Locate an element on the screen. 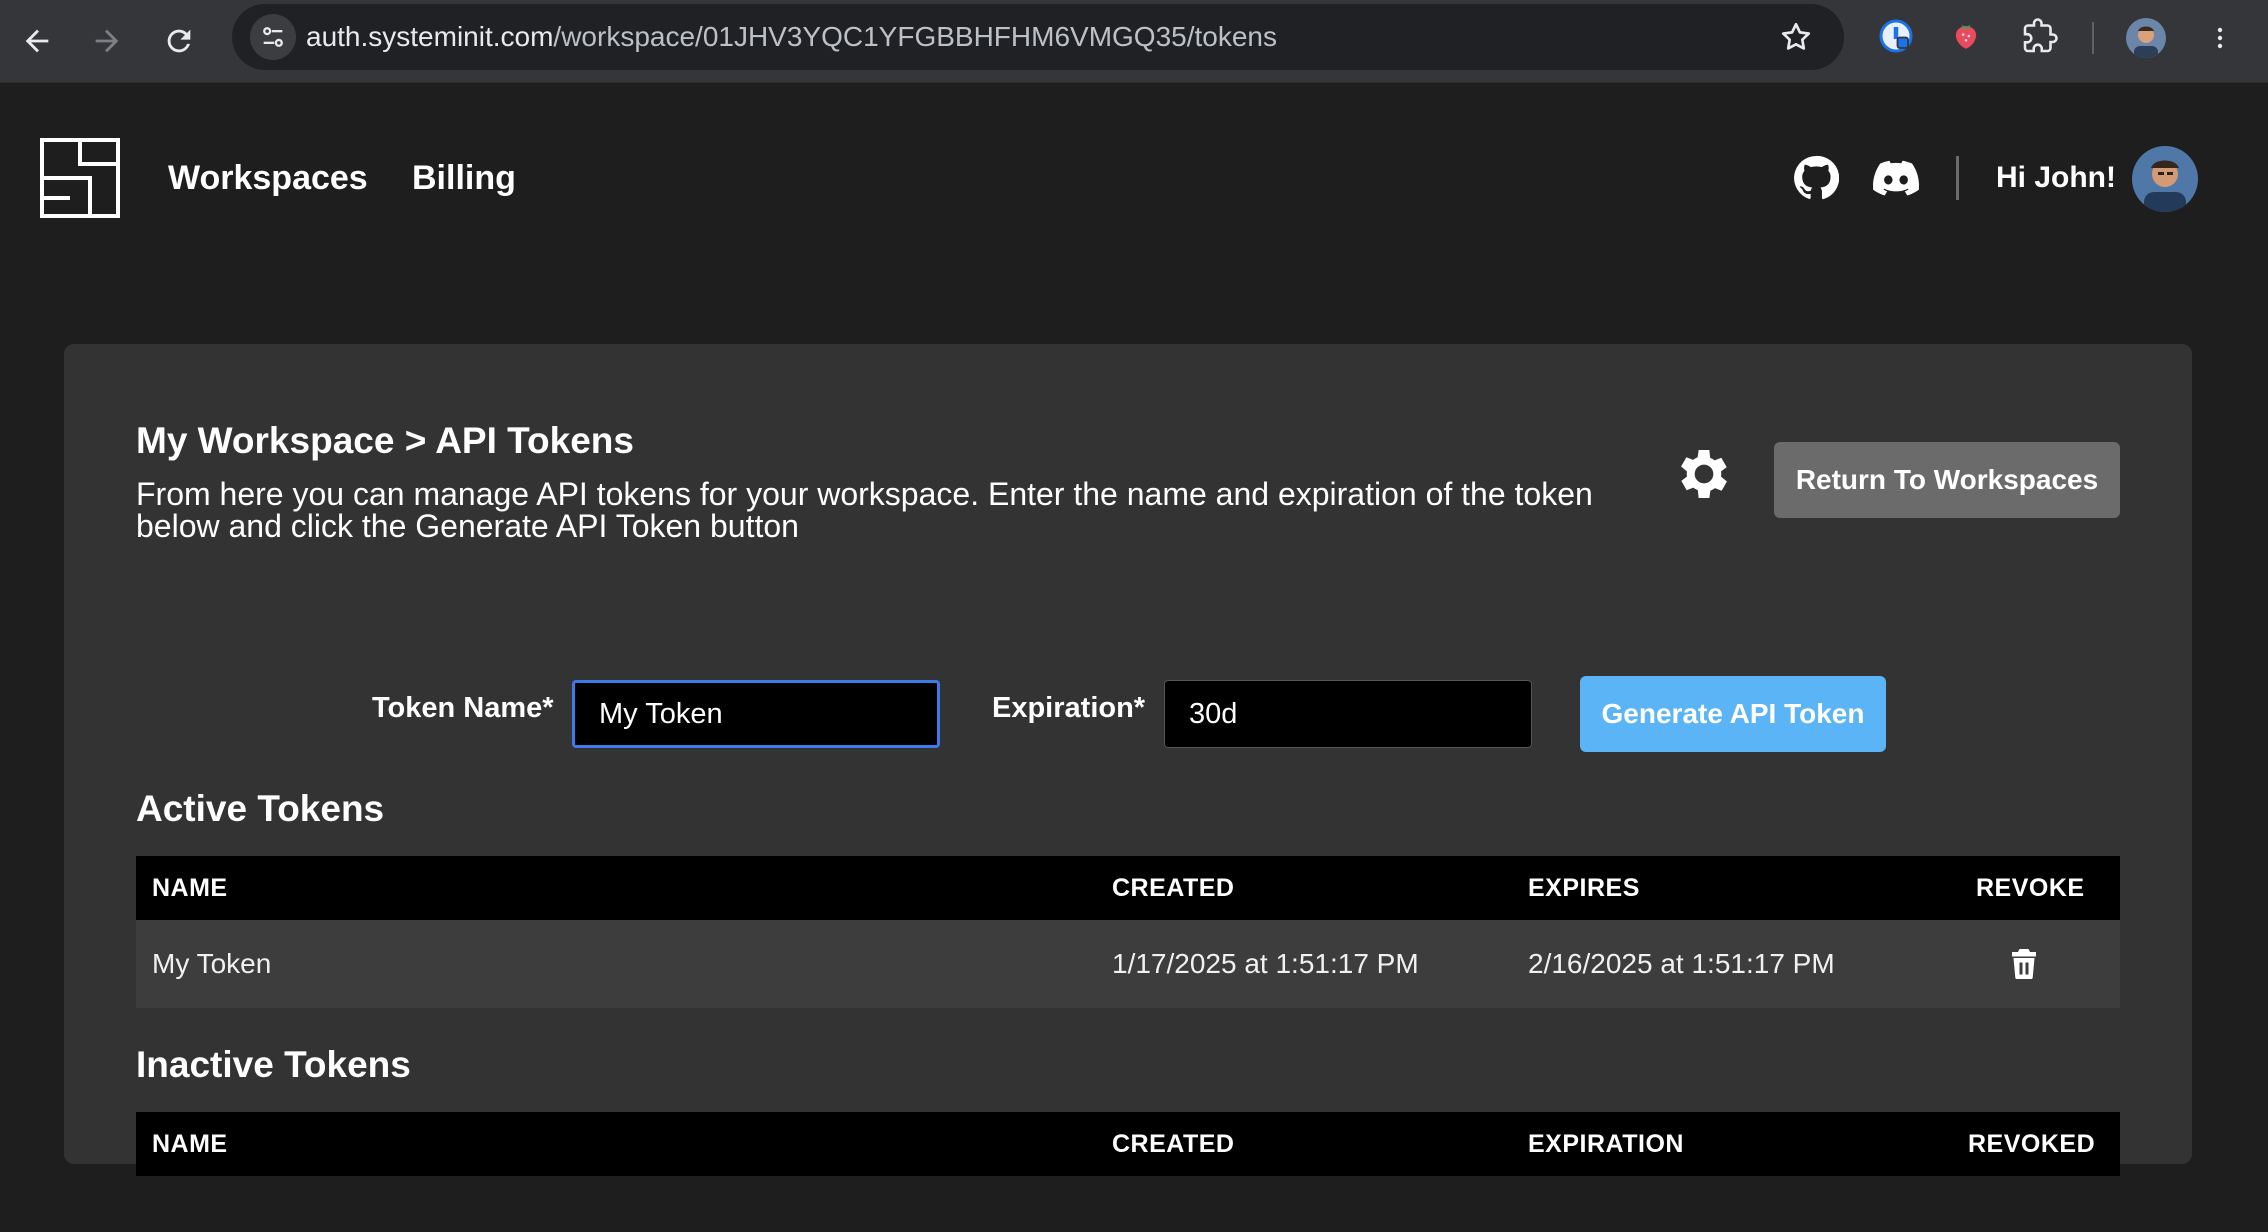  revoke-token-button is located at coordinates (2024, 964).